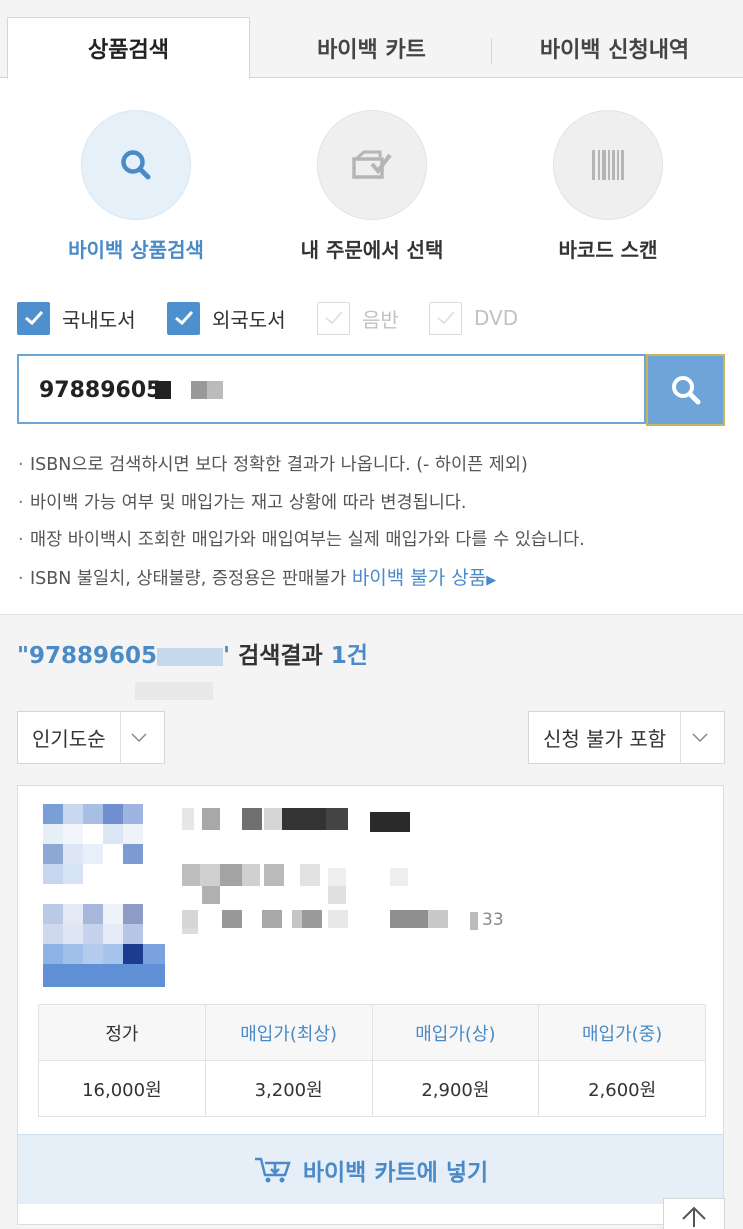 This screenshot has width=743, height=1229. I want to click on filter-label: 국내도서, so click(99, 319).